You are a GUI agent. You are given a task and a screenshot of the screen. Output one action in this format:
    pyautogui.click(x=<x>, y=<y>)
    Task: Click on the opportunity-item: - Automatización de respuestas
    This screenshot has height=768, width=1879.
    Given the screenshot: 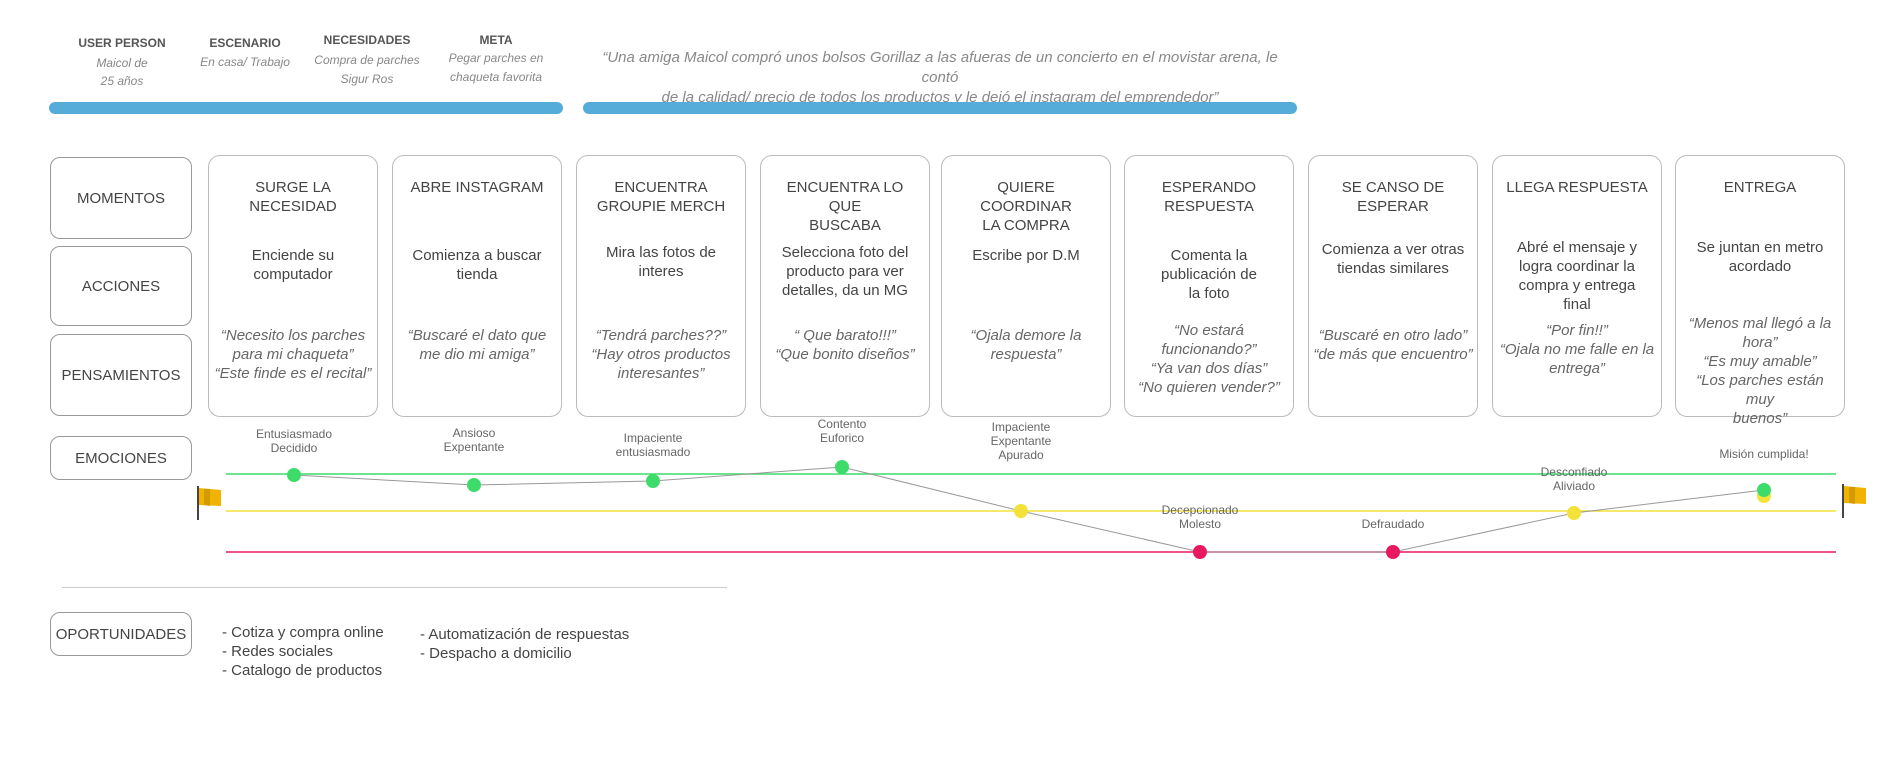 What is the action you would take?
    pyautogui.click(x=525, y=634)
    